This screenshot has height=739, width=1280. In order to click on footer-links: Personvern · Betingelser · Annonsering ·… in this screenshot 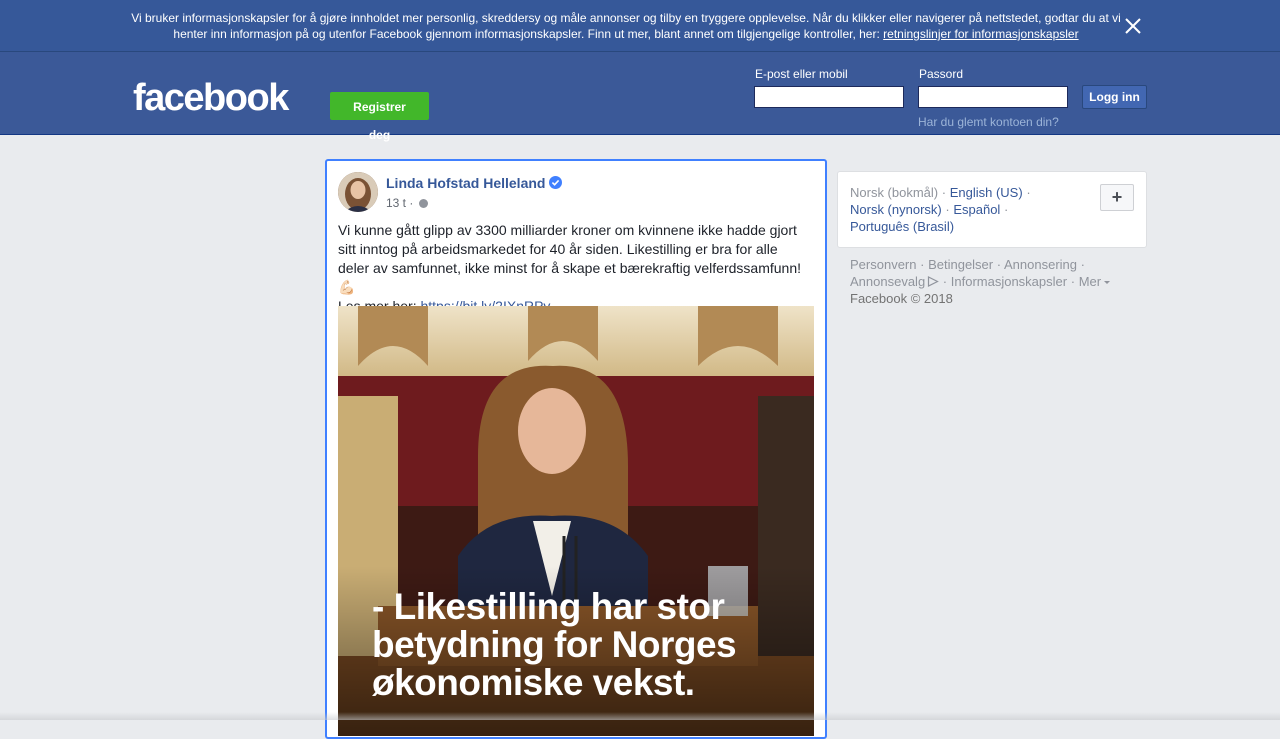, I will do `click(995, 281)`.